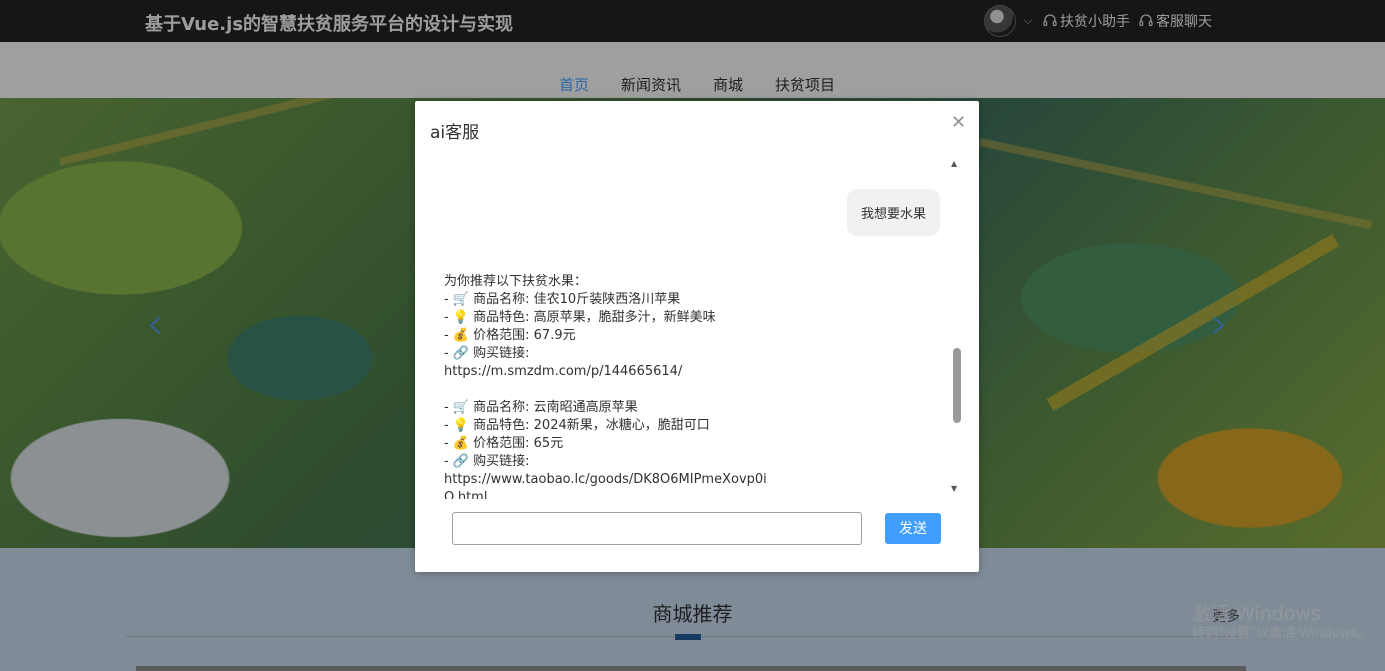 Image resolution: width=1385 pixels, height=671 pixels. What do you see at coordinates (455, 133) in the screenshot?
I see `dialog-title: ai客服` at bounding box center [455, 133].